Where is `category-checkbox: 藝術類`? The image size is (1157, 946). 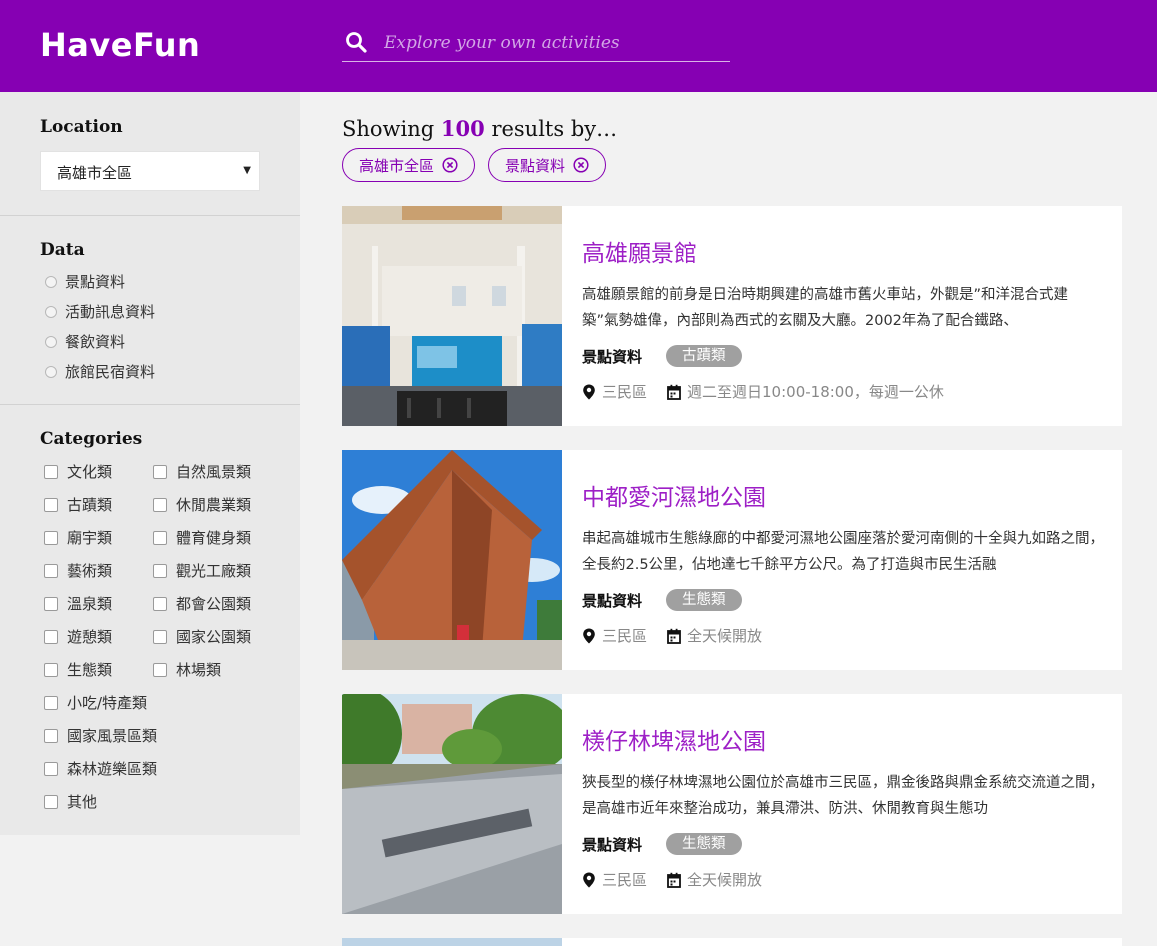 category-checkbox: 藝術類 is located at coordinates (78, 570).